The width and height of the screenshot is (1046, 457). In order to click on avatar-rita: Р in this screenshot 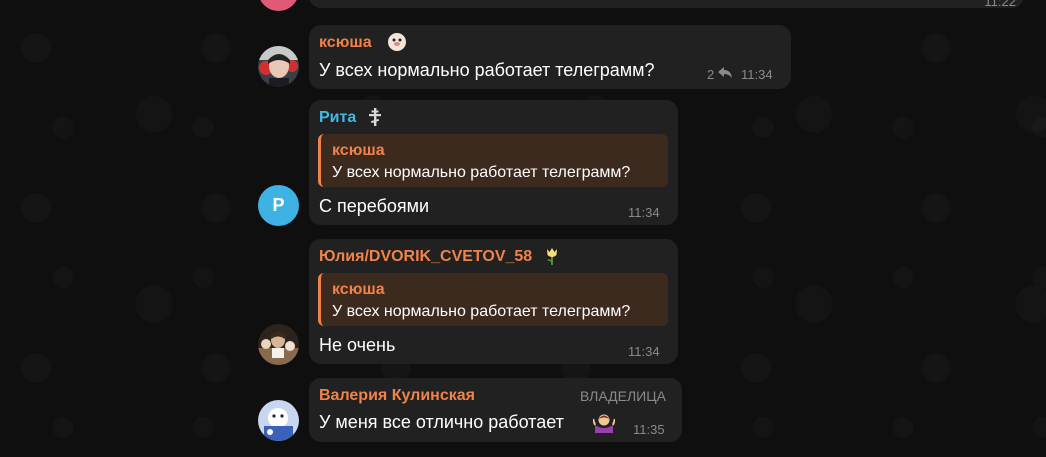, I will do `click(278, 205)`.